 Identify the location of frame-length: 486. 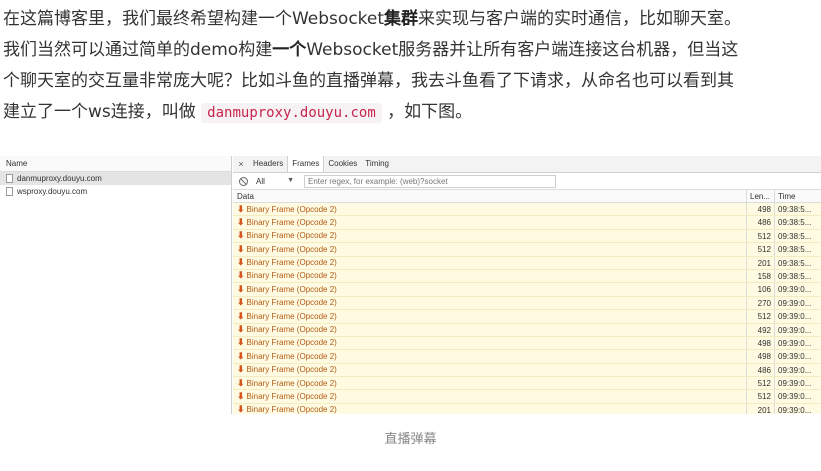
(761, 222).